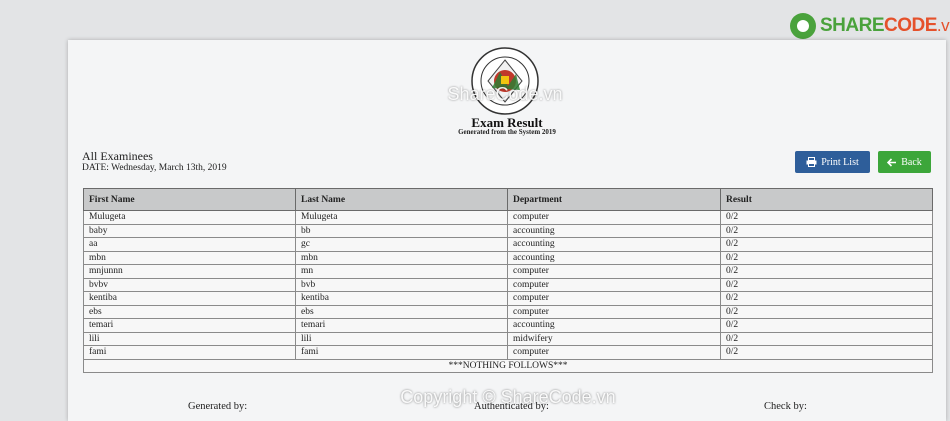  What do you see at coordinates (401, 284) in the screenshot?
I see `cell-last-name: bvb` at bounding box center [401, 284].